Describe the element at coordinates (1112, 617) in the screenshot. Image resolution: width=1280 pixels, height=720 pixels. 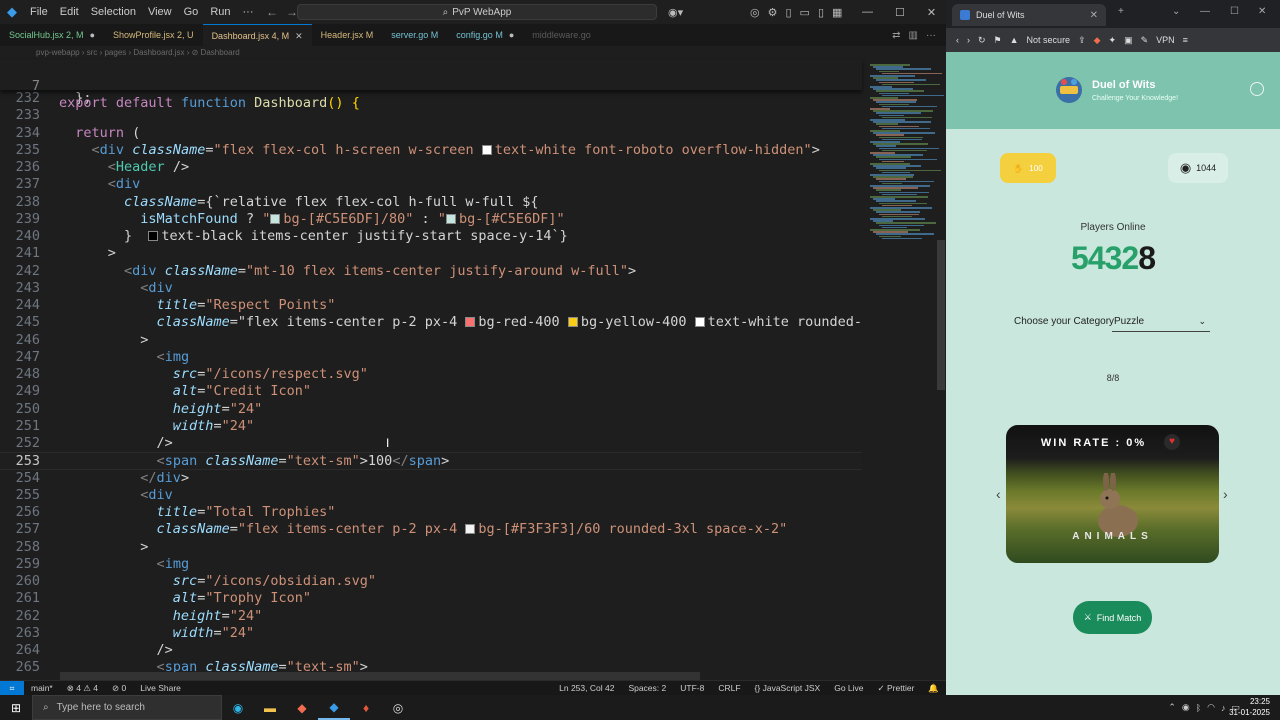
I see `find-match-button: ⚔ Find Match` at that location.